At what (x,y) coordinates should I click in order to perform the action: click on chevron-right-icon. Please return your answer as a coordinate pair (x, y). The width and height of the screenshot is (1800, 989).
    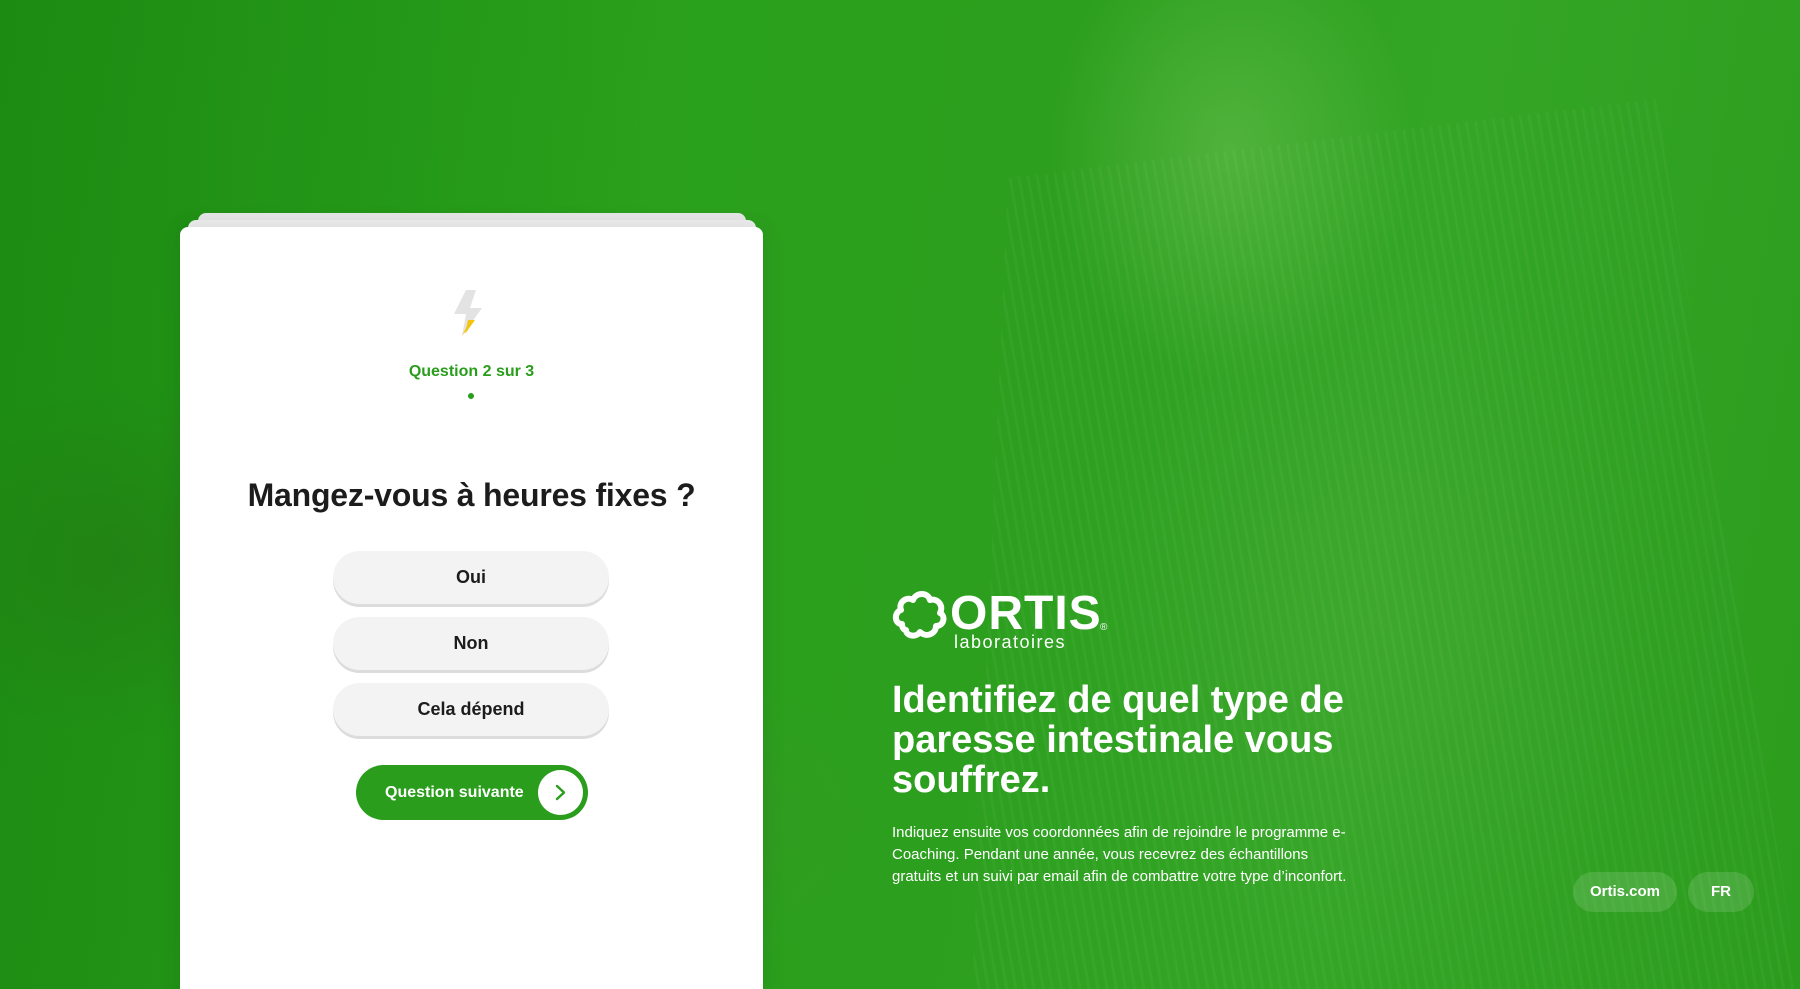
    Looking at the image, I should click on (560, 792).